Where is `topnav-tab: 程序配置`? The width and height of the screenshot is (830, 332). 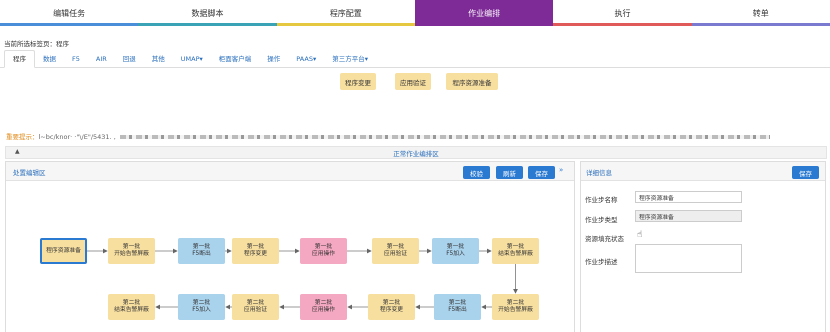 topnav-tab: 程序配置 is located at coordinates (345, 13).